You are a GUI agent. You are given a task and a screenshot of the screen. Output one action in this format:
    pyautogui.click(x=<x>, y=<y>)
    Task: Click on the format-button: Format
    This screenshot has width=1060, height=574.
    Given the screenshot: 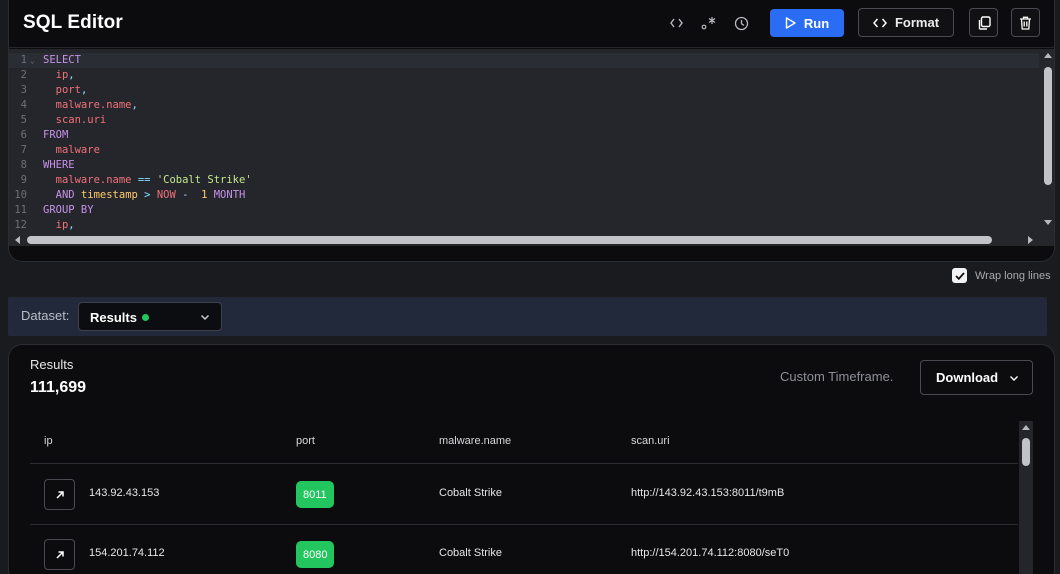 What is the action you would take?
    pyautogui.click(x=906, y=22)
    